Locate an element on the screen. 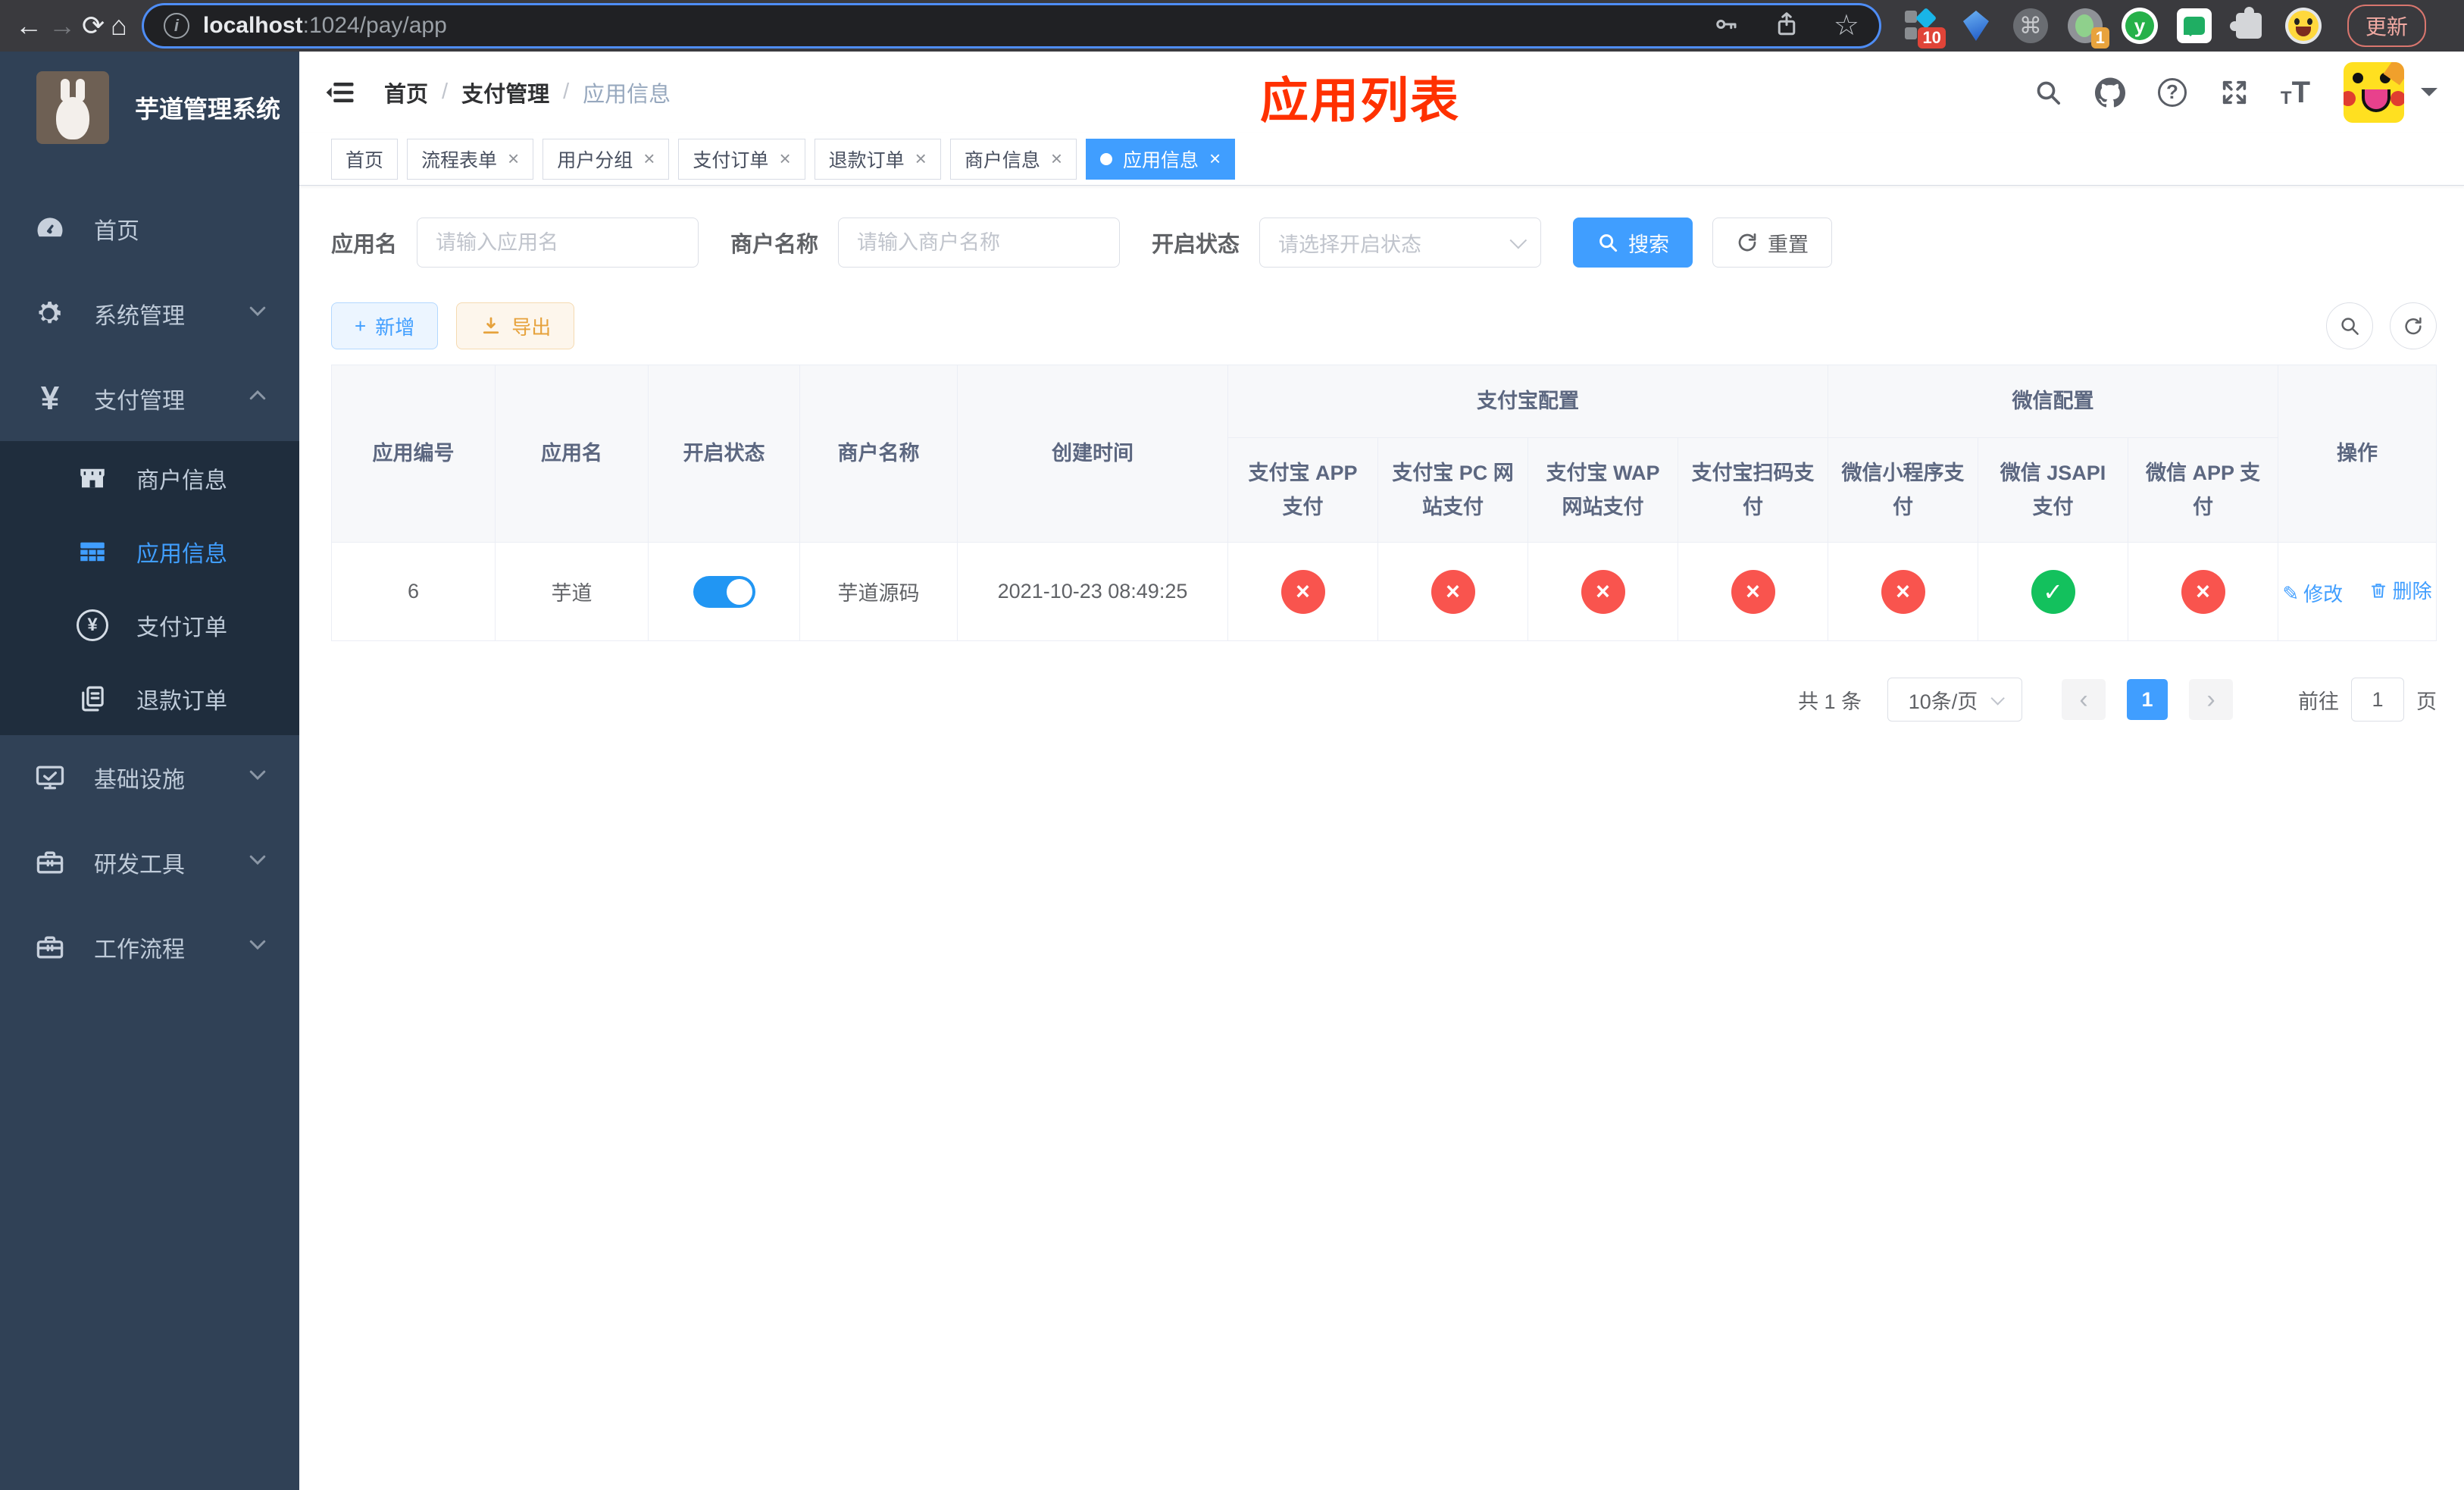  pencil-icon: ✎ is located at coordinates (2291, 593).